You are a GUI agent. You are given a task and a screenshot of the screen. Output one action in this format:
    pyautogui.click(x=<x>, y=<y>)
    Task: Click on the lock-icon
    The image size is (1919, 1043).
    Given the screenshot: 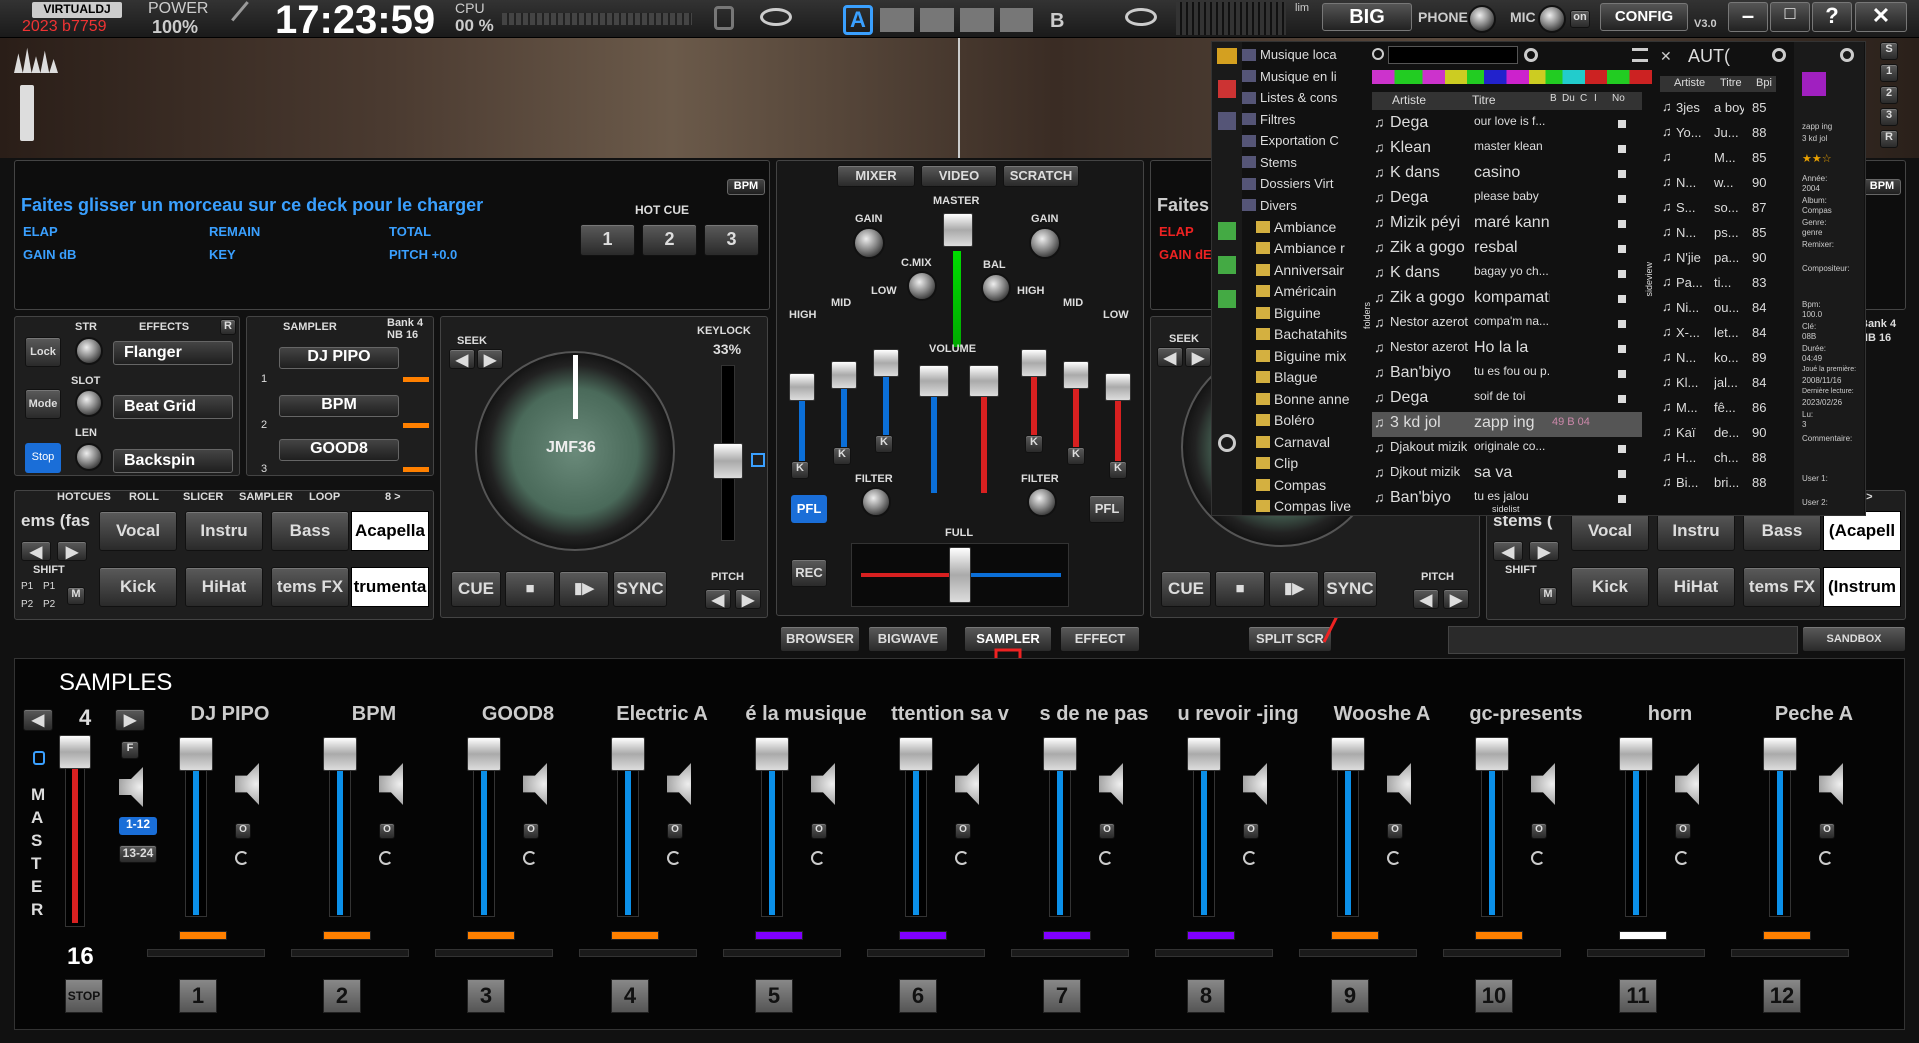 What is the action you would take?
    pyautogui.click(x=724, y=18)
    